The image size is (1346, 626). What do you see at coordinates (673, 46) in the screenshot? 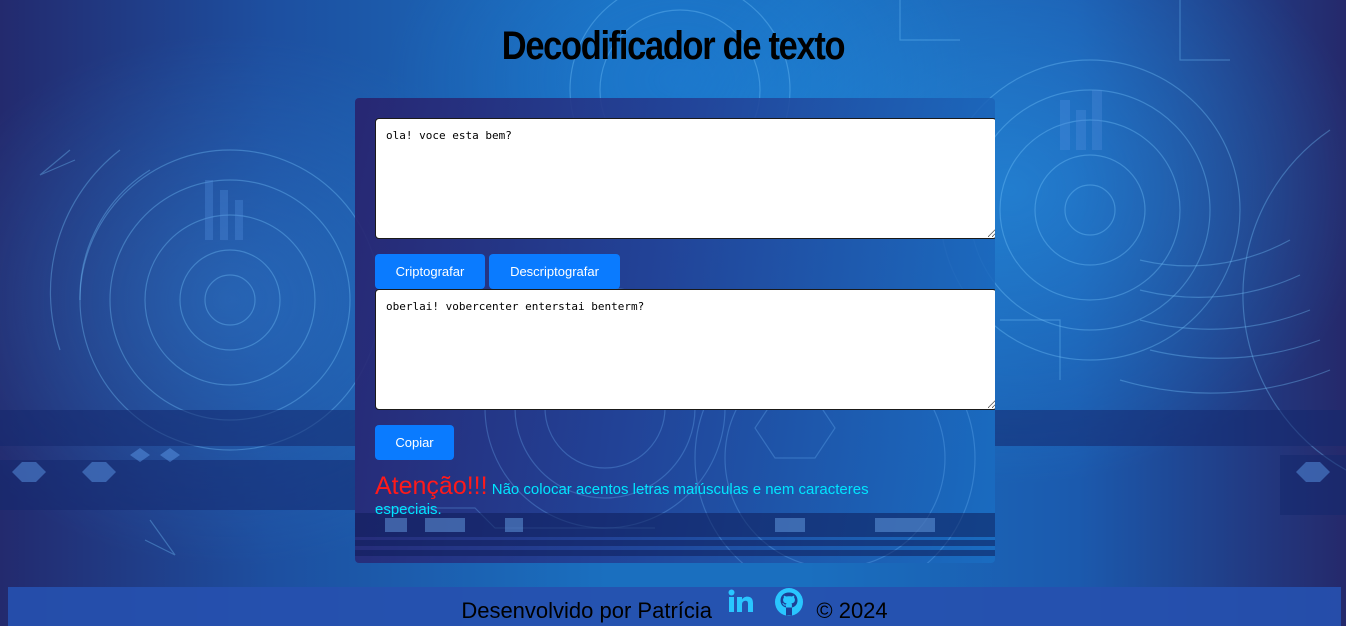
I see `page-title: Decodificador de texto` at bounding box center [673, 46].